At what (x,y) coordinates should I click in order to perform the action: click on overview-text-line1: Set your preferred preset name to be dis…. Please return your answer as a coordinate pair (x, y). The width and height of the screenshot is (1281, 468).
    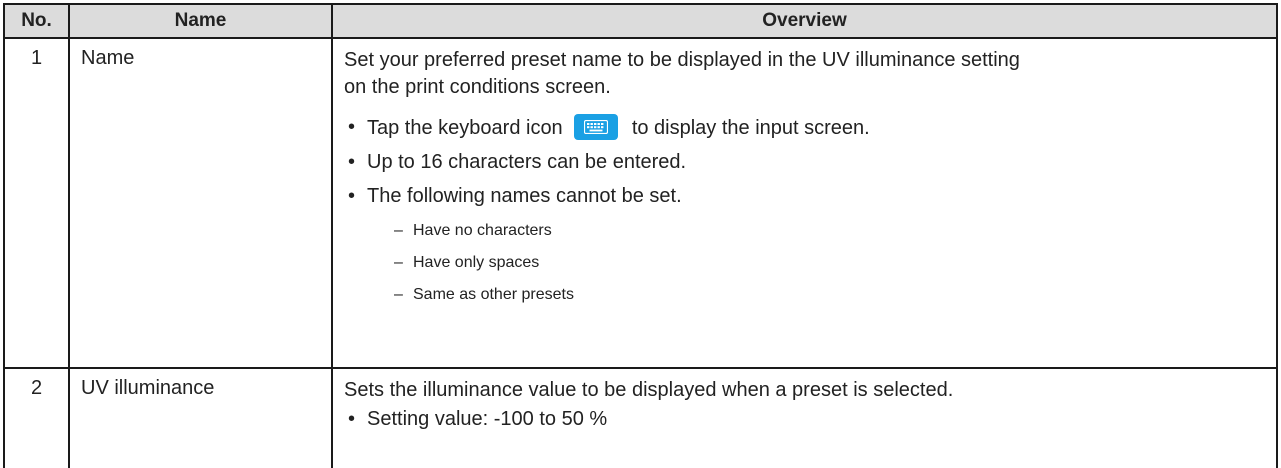
    Looking at the image, I should click on (682, 60).